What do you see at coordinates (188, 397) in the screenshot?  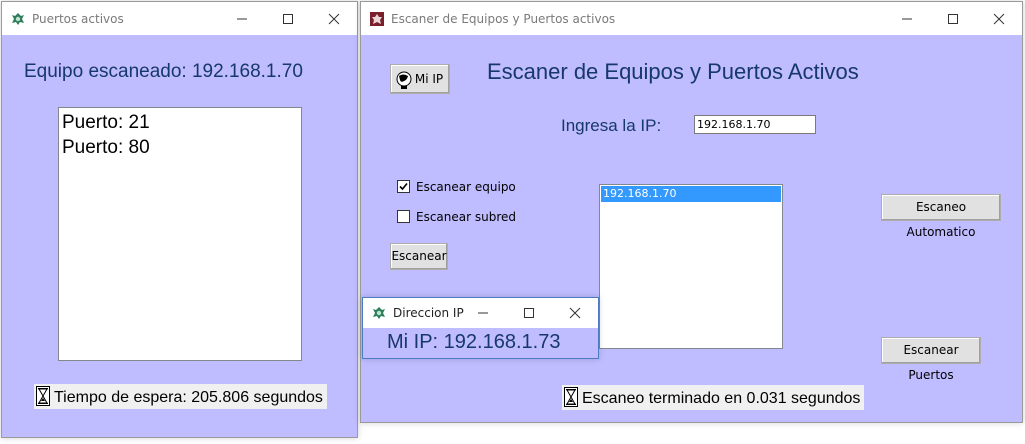 I see `wait-status-text: Tiempo de espera: 205.806 segundos` at bounding box center [188, 397].